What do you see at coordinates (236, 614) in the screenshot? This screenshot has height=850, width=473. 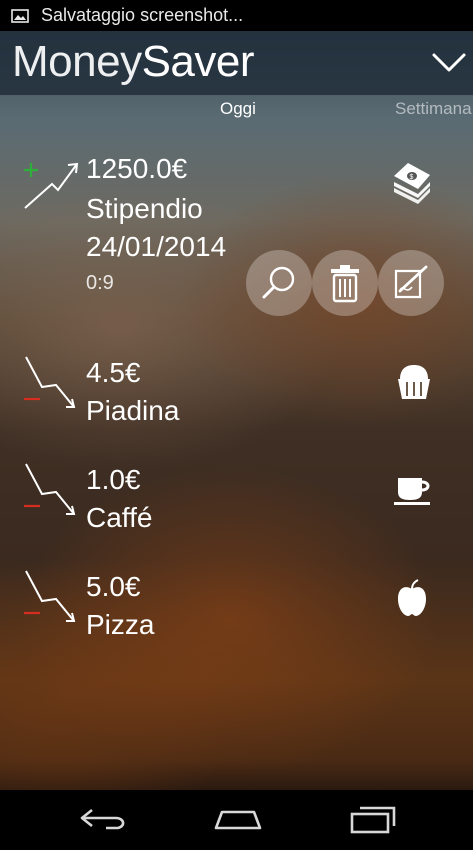 I see `list-item: 5.0€ Pizza` at bounding box center [236, 614].